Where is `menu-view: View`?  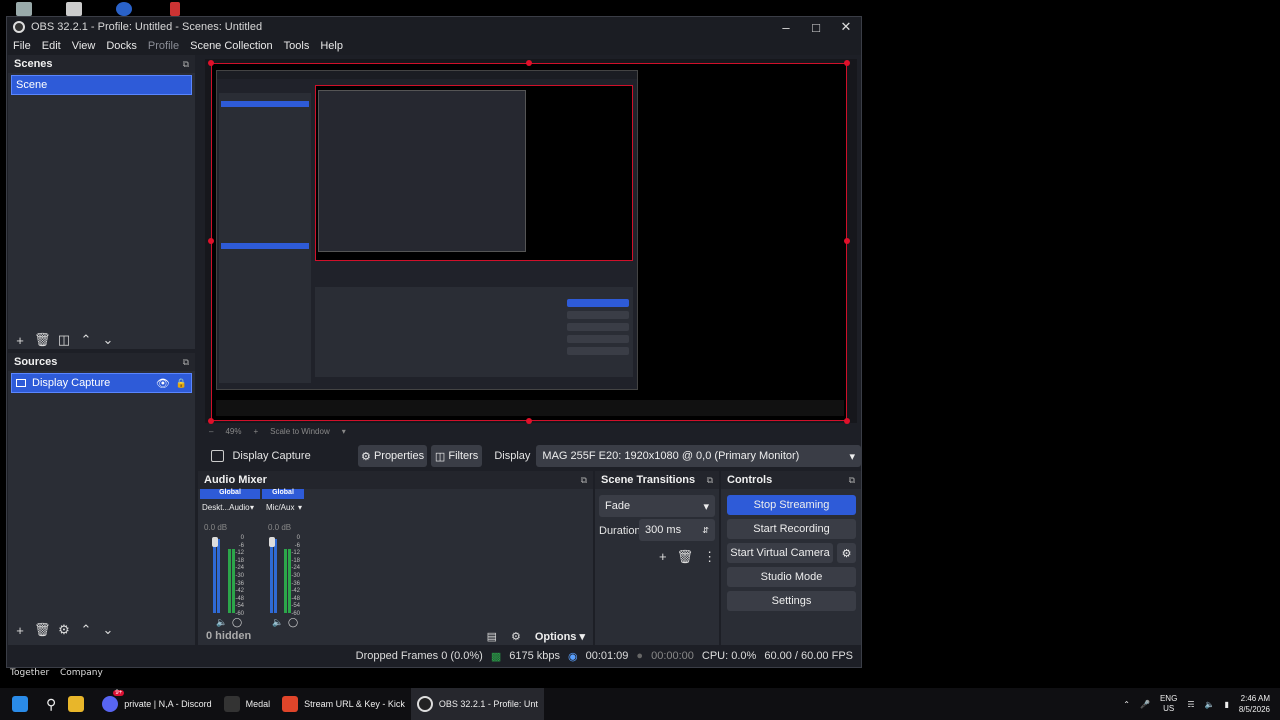 menu-view: View is located at coordinates (84, 46).